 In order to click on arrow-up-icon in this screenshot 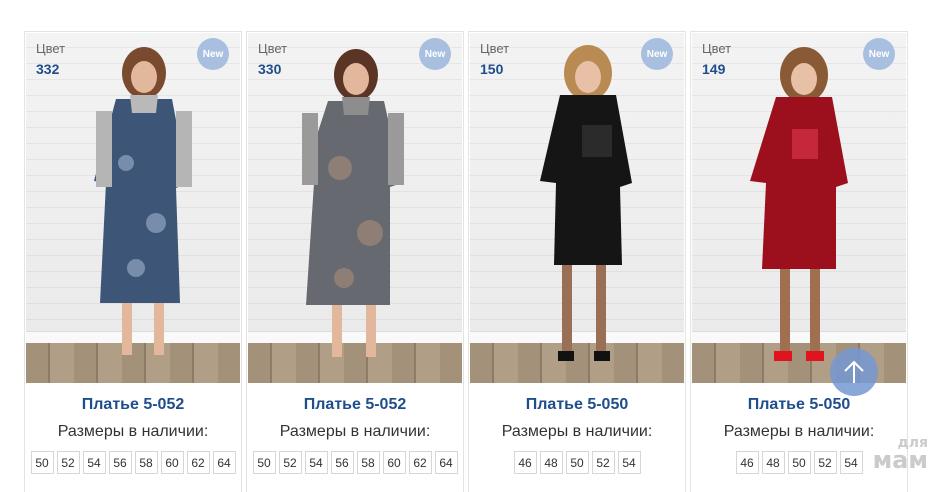, I will do `click(854, 371)`.